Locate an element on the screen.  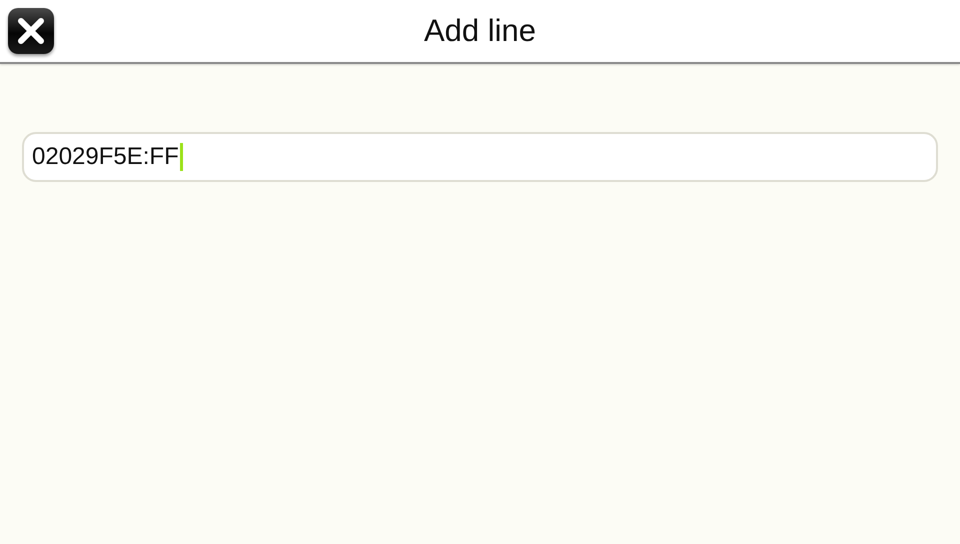
screen-title: Add line is located at coordinates (480, 31).